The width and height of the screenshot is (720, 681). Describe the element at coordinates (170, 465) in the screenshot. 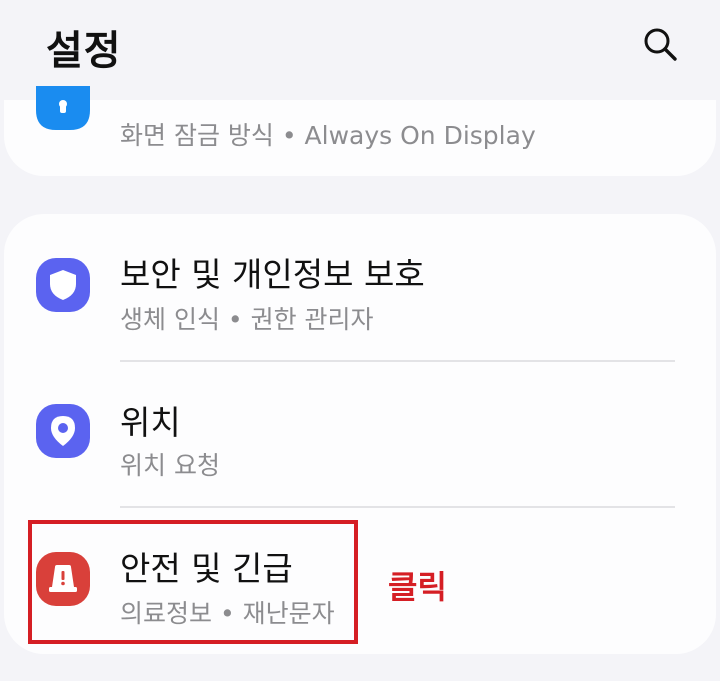

I see `location-subtitle: 위치 요청` at that location.